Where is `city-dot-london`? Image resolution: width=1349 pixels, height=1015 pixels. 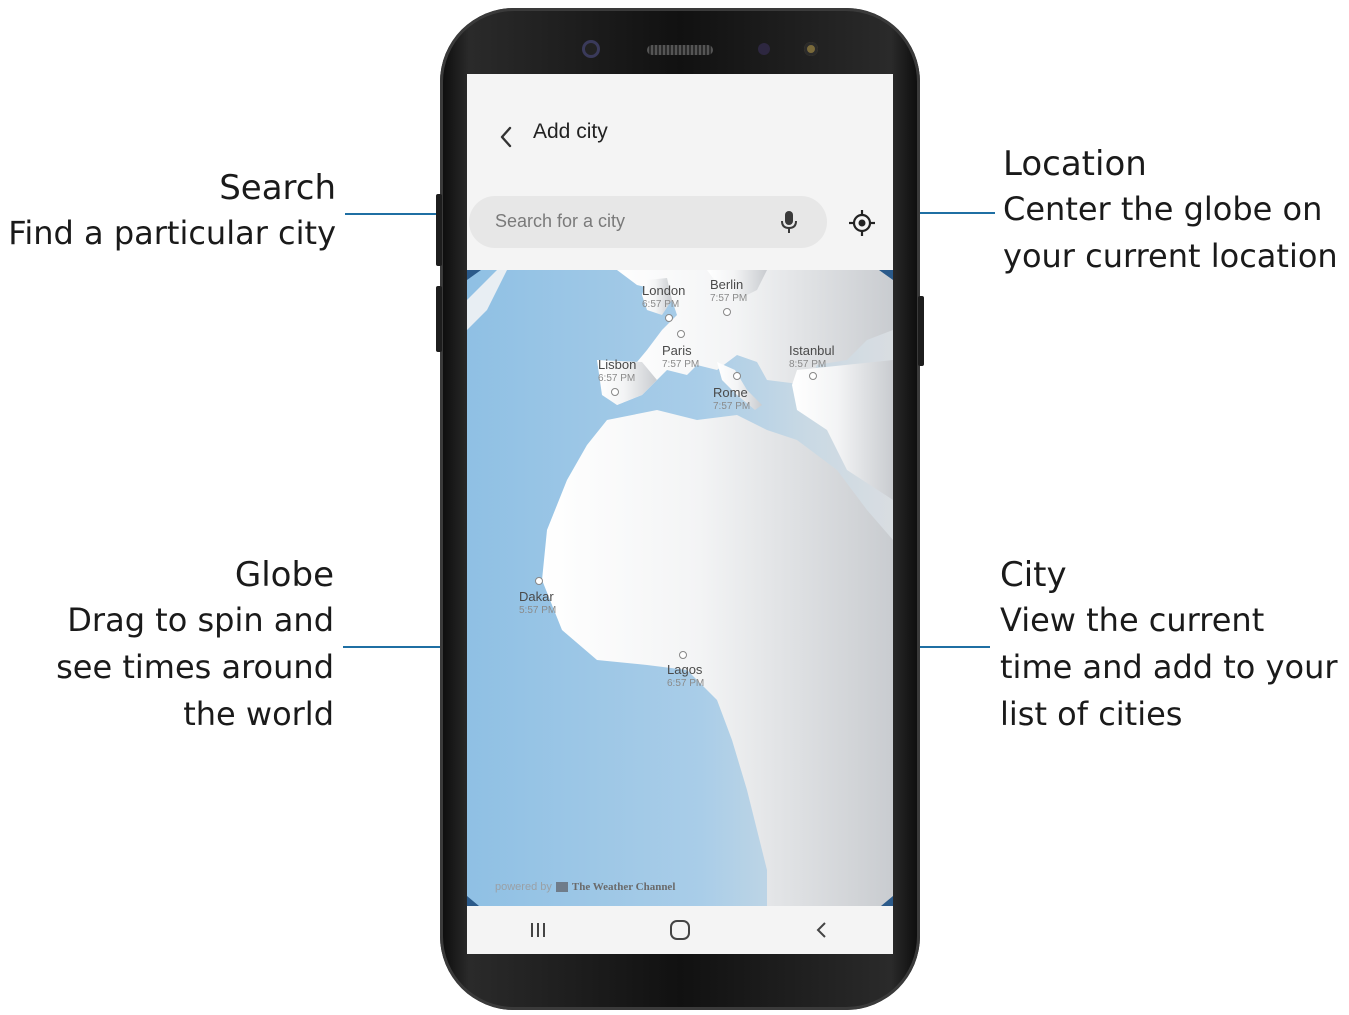
city-dot-london is located at coordinates (669, 318).